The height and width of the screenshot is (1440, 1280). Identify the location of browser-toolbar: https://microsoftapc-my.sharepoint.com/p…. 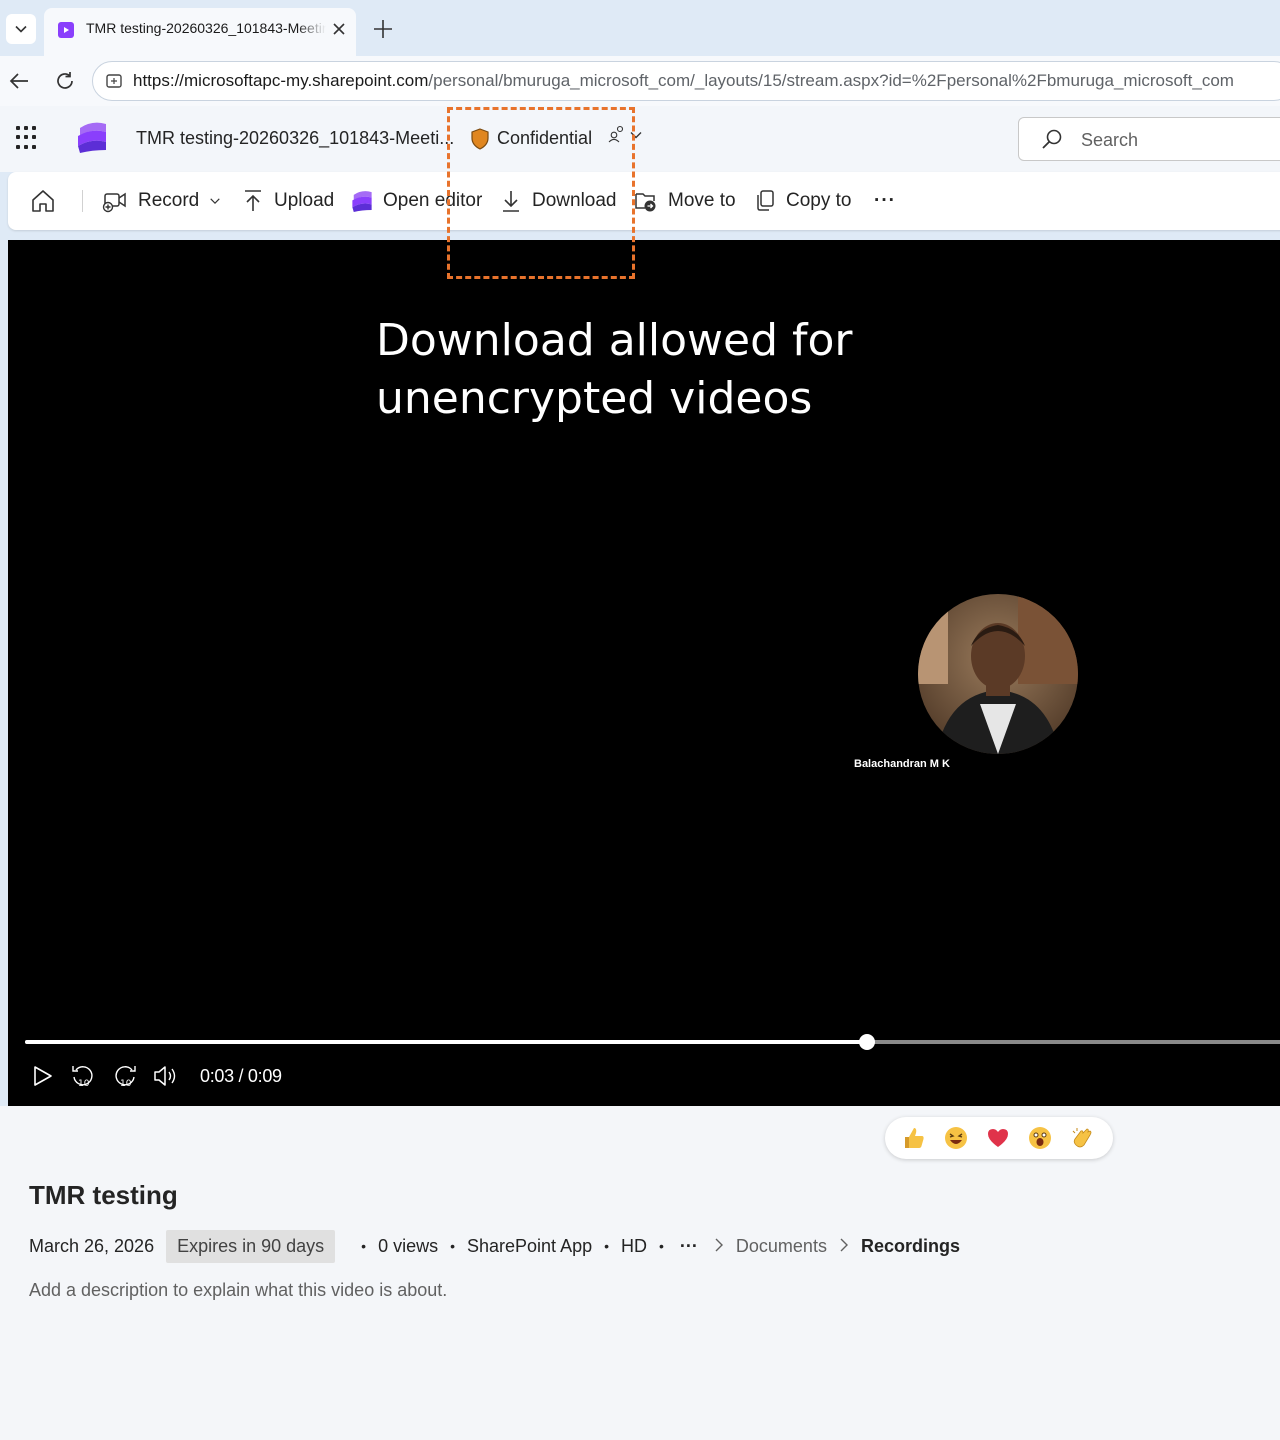
(640, 81).